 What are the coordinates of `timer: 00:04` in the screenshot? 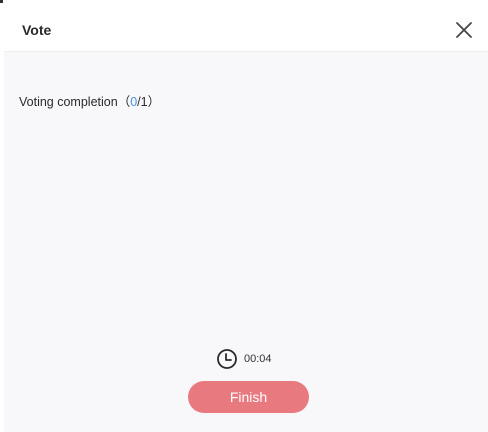 It's located at (244, 359).